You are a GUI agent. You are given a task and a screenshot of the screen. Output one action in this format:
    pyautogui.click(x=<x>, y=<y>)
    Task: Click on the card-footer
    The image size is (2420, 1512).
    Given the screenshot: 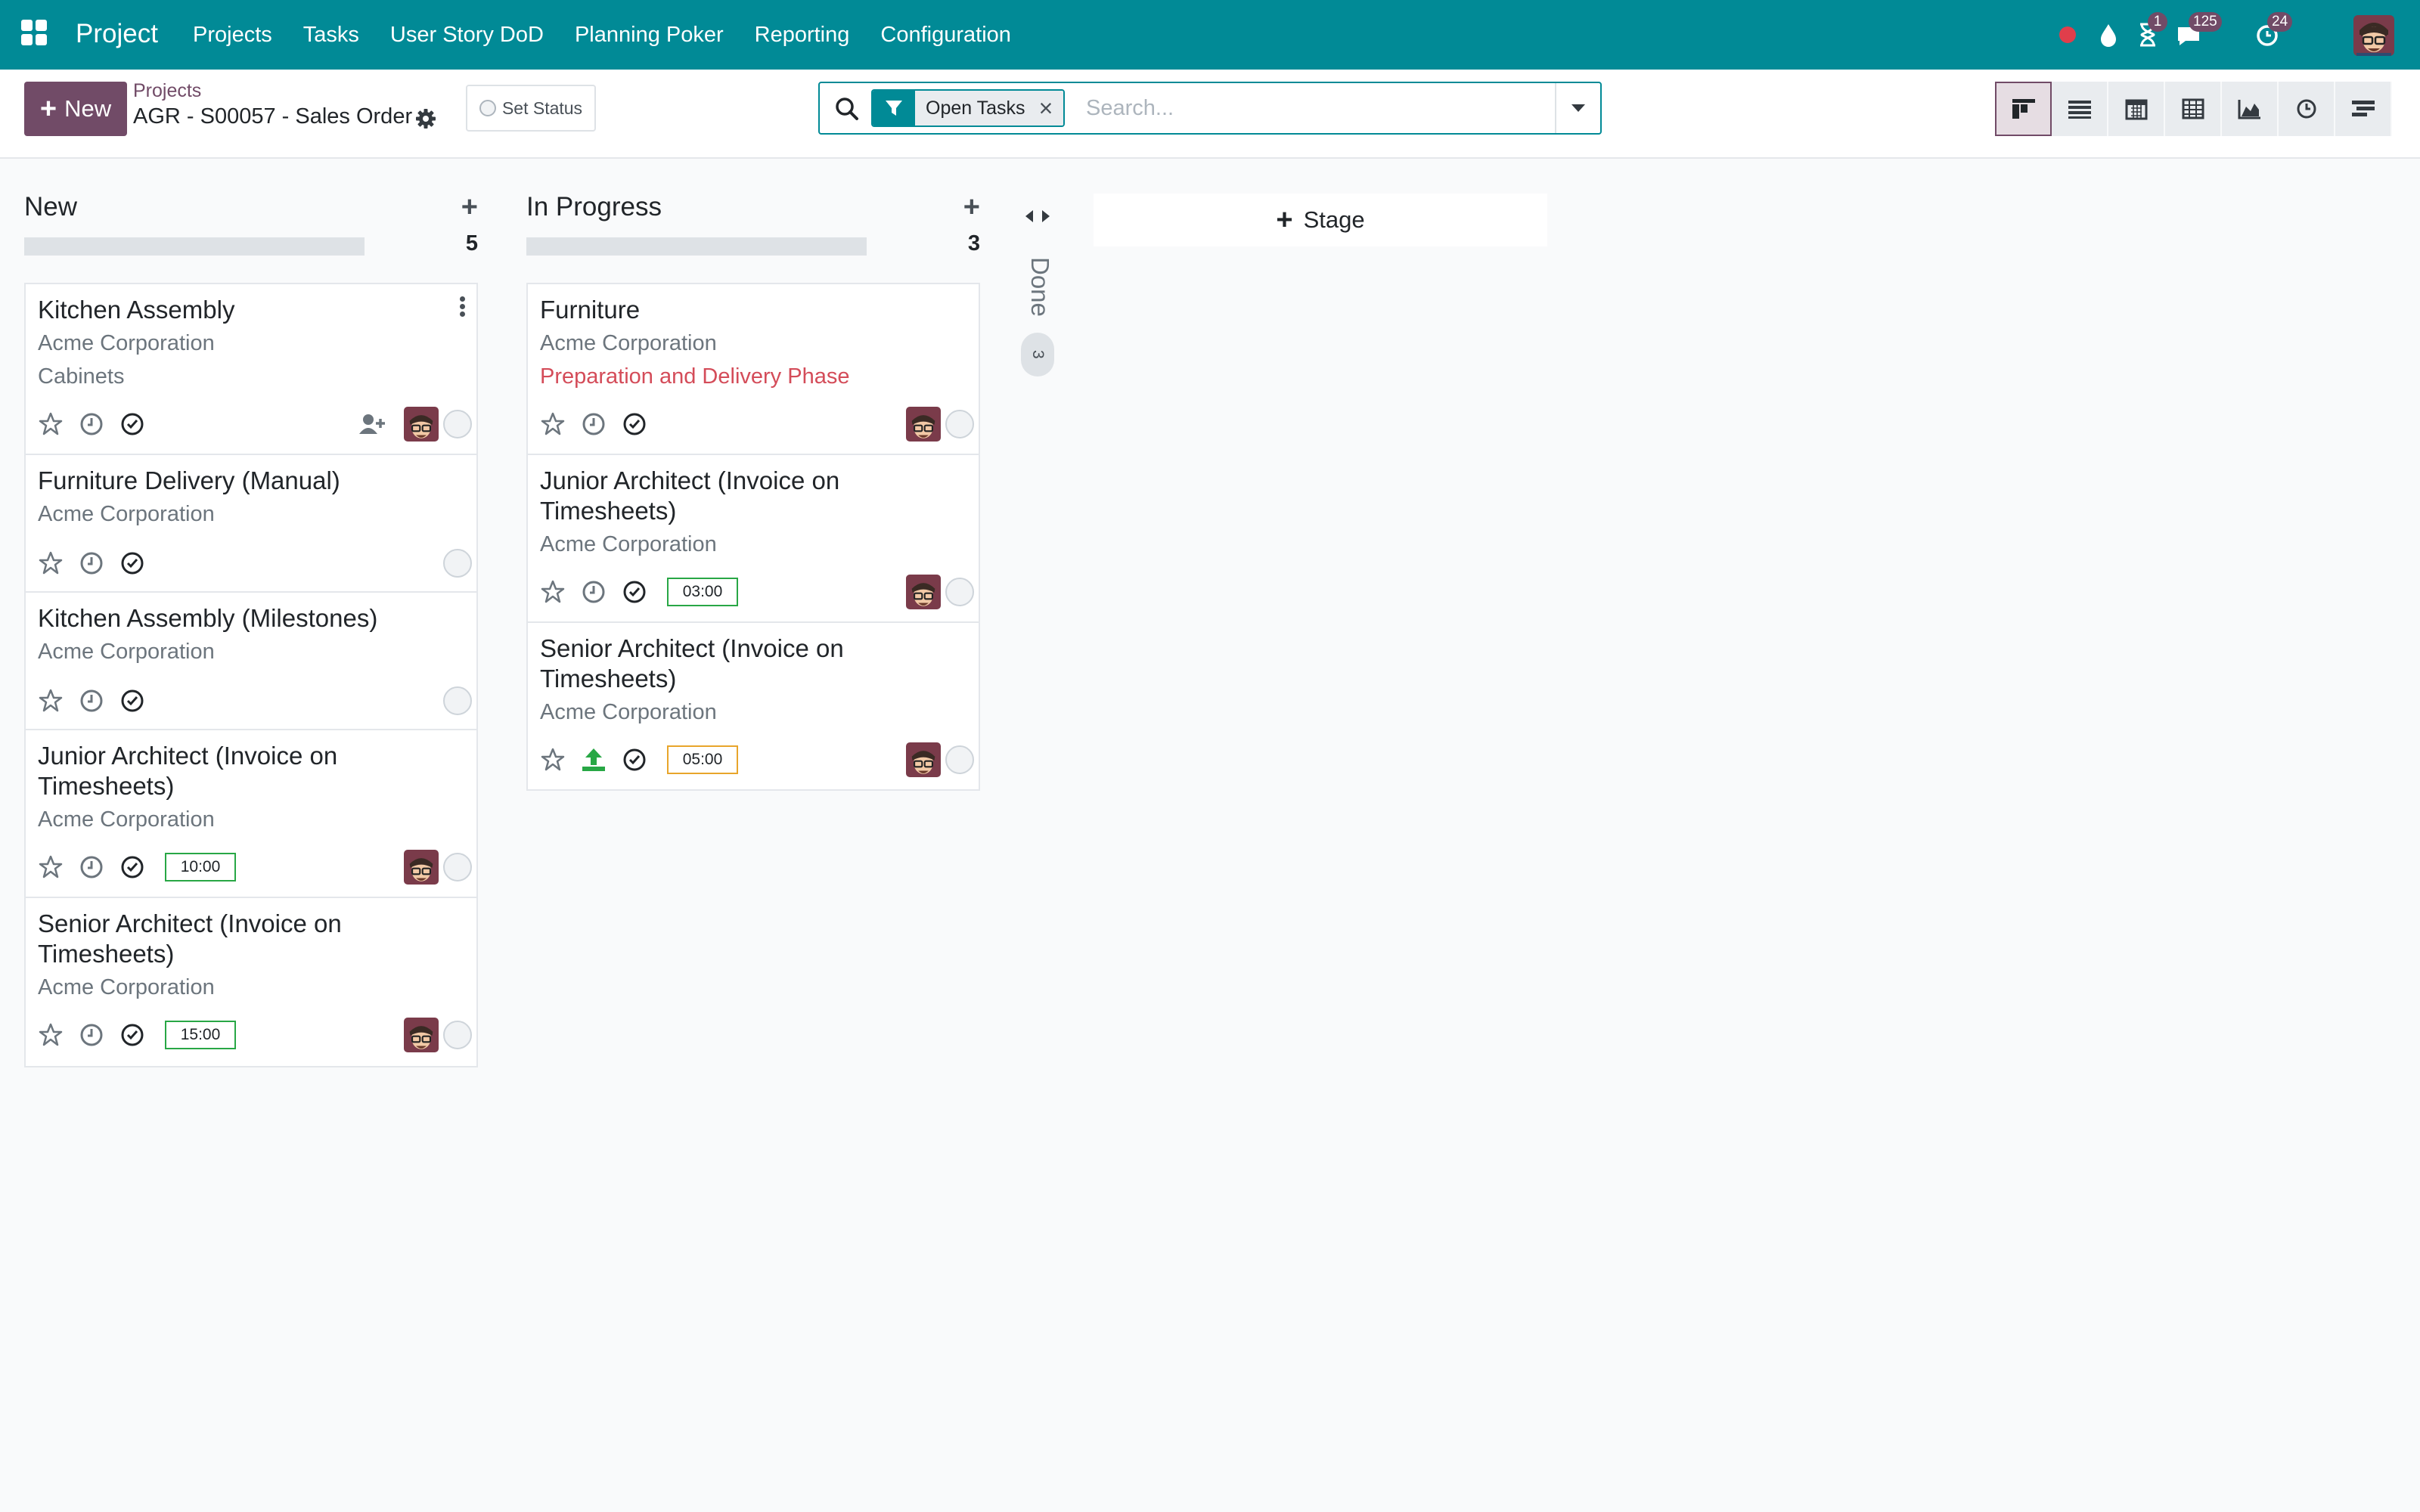 What is the action you would take?
    pyautogui.click(x=255, y=424)
    